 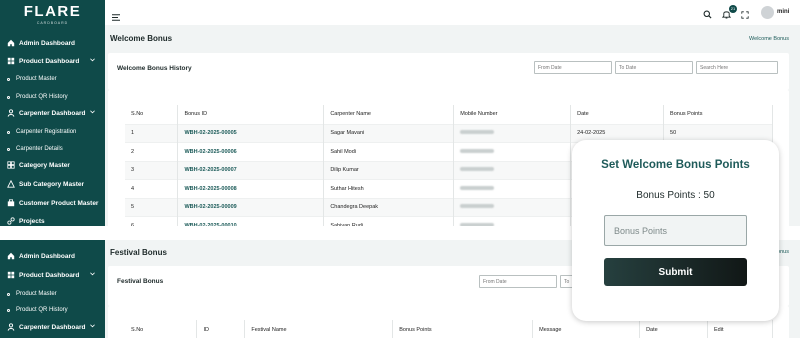 What do you see at coordinates (251, 188) in the screenshot?
I see `bonus-id-cell: WBH-02-2025-00008` at bounding box center [251, 188].